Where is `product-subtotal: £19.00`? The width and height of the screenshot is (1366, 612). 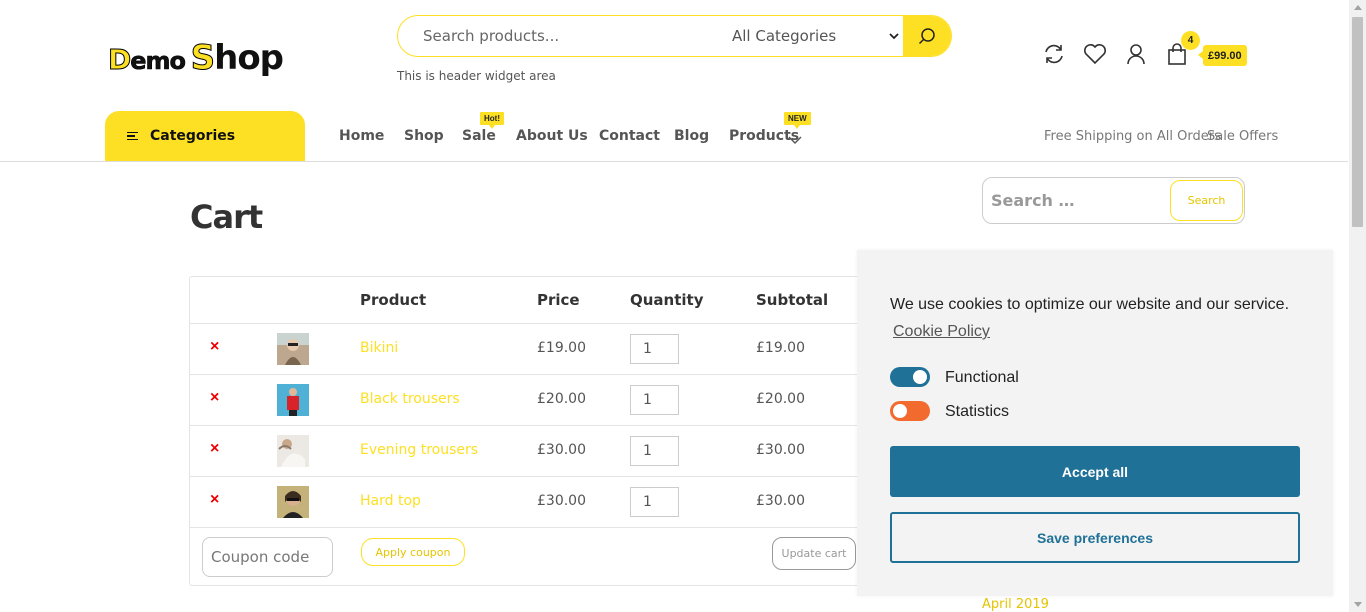 product-subtotal: £19.00 is located at coordinates (780, 348).